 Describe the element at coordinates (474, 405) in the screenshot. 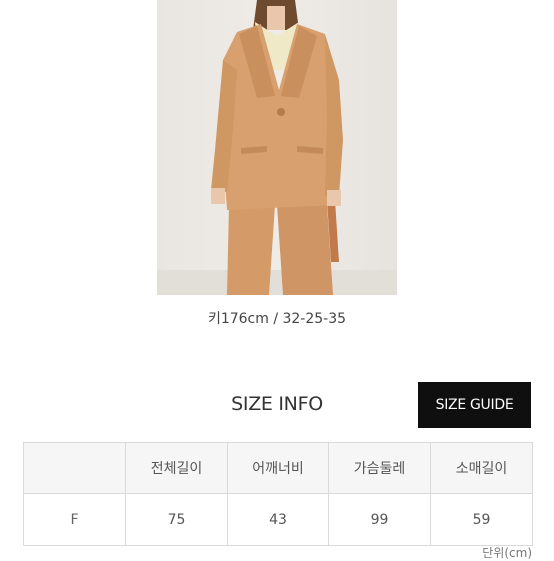

I see `size-guide-button: SIZE GUIDE` at that location.